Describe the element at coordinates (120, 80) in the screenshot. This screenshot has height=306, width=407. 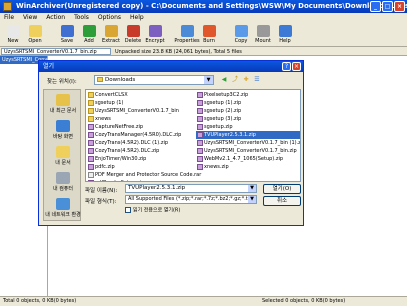
I see `lookin-value: Downloads` at that location.